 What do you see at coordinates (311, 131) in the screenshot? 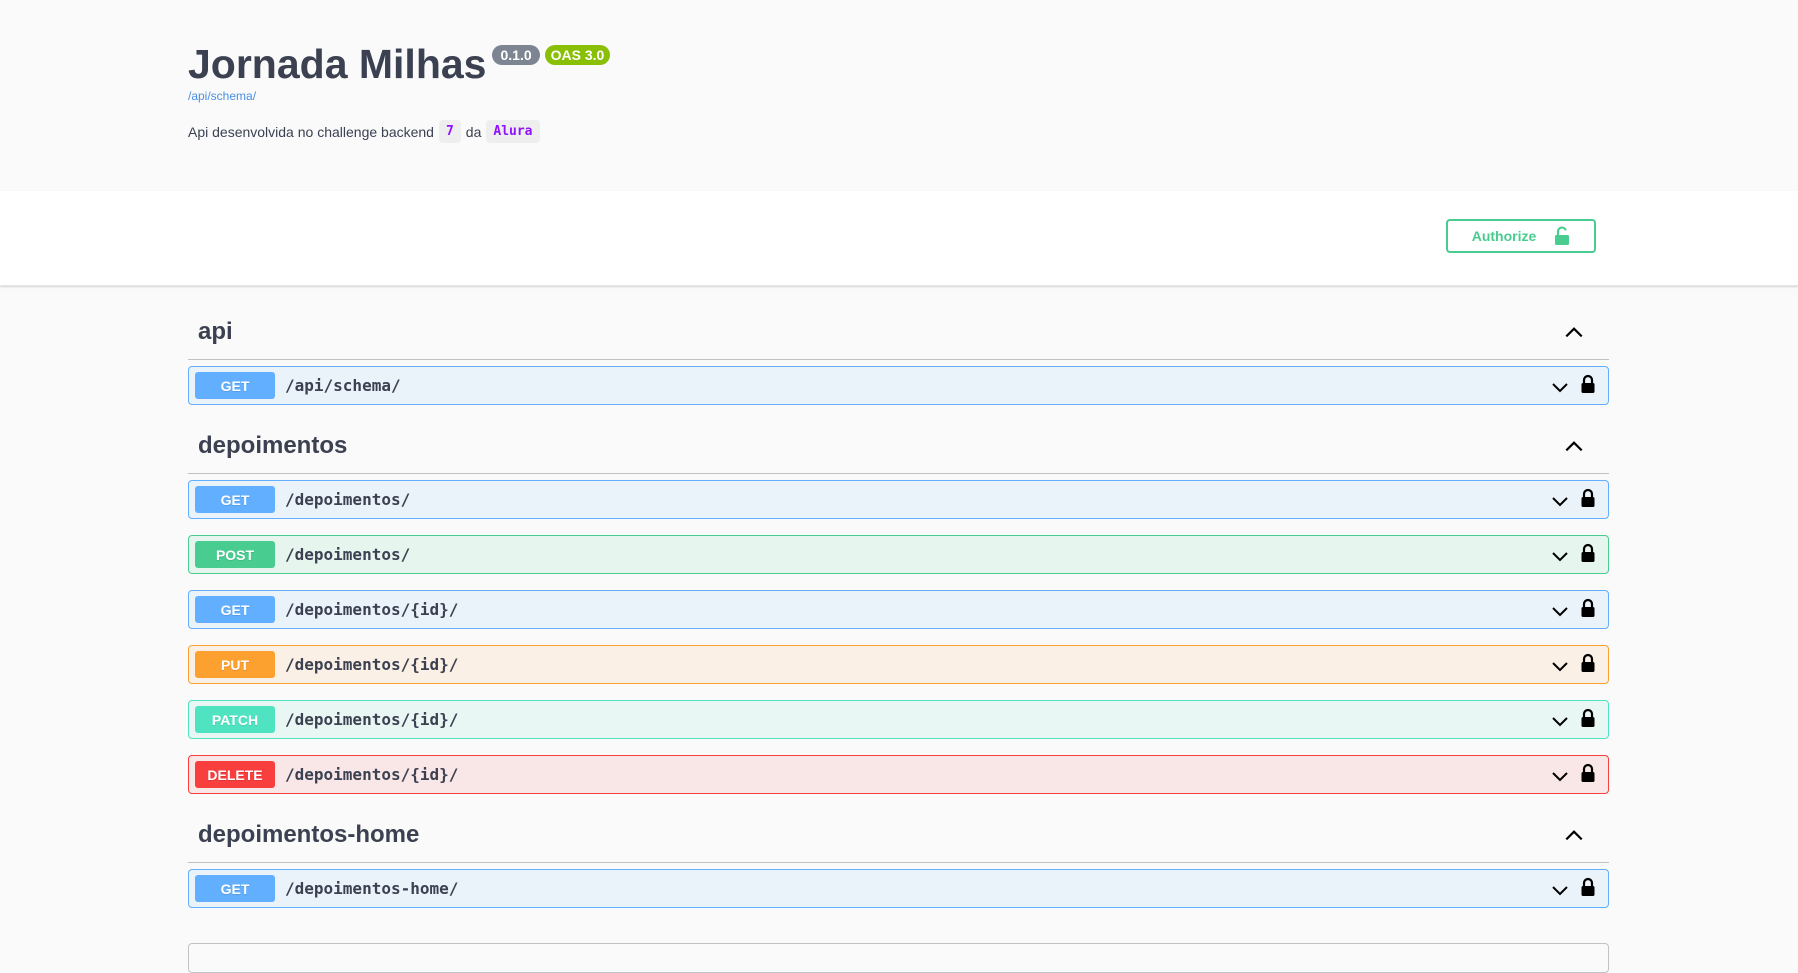
I see `description-text: Api desenvolvida no challenge backend` at bounding box center [311, 131].